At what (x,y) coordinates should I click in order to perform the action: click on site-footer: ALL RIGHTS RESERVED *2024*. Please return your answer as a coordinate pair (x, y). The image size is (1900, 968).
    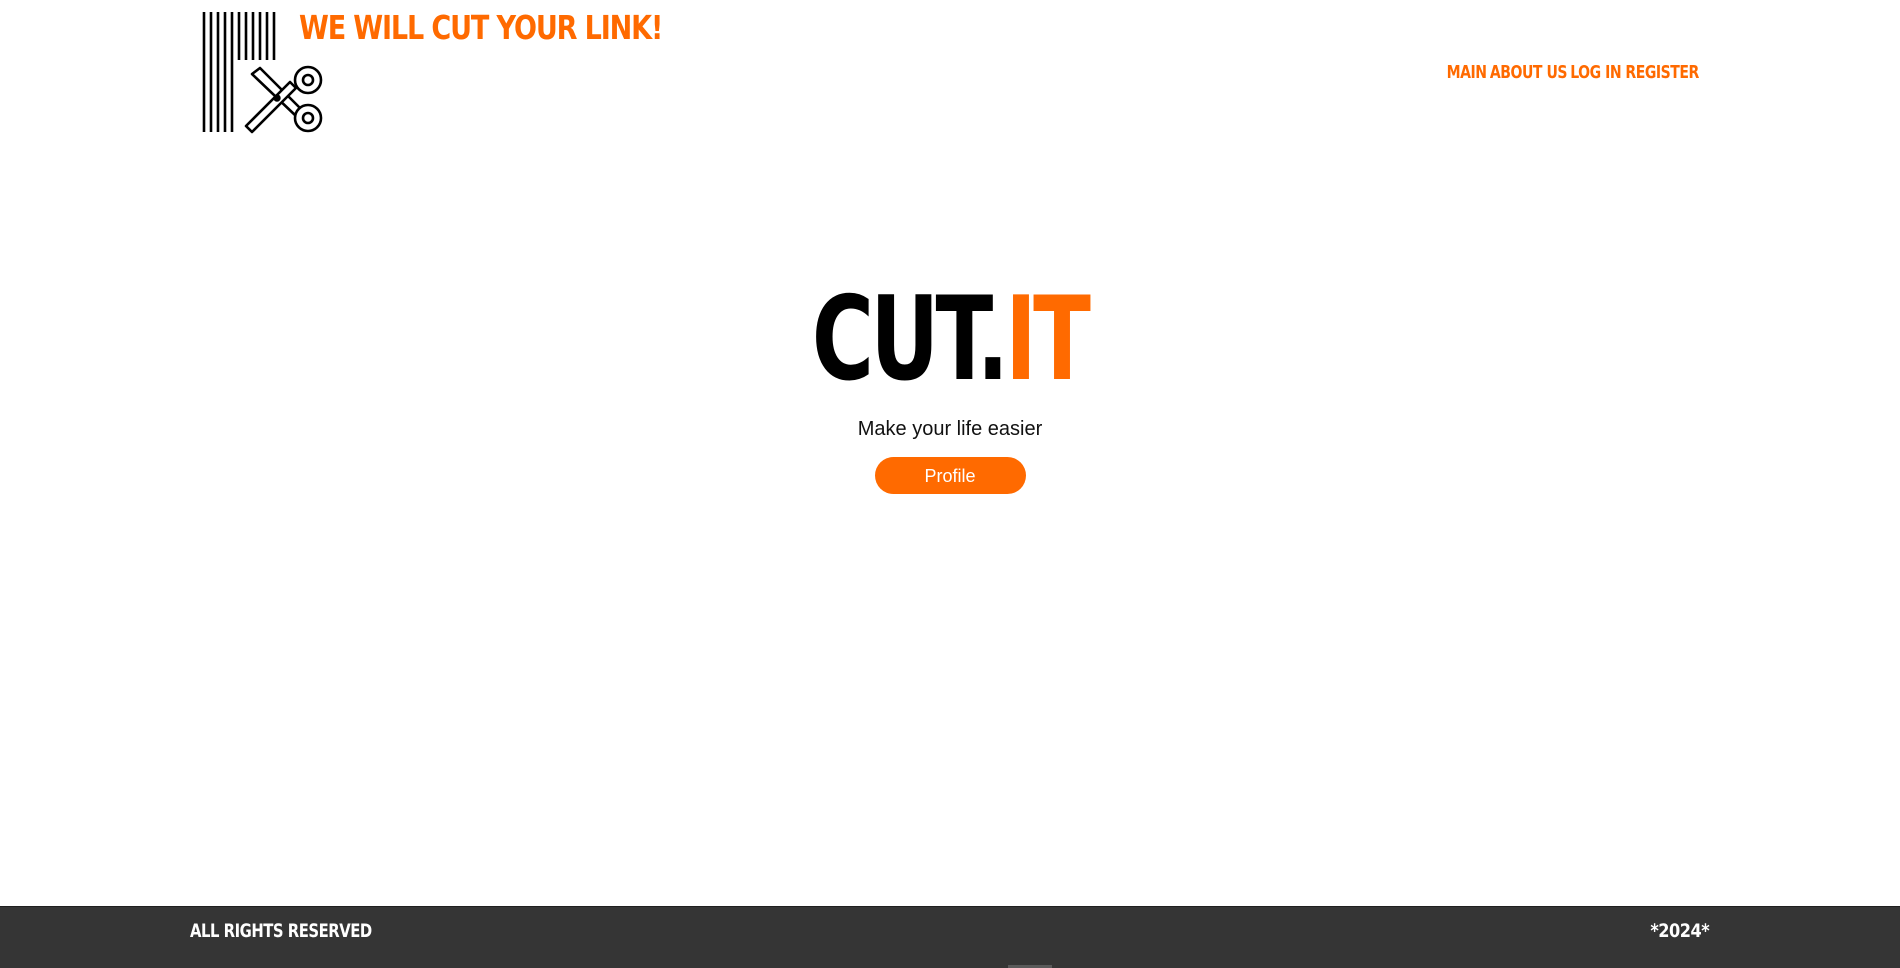
    Looking at the image, I should click on (950, 937).